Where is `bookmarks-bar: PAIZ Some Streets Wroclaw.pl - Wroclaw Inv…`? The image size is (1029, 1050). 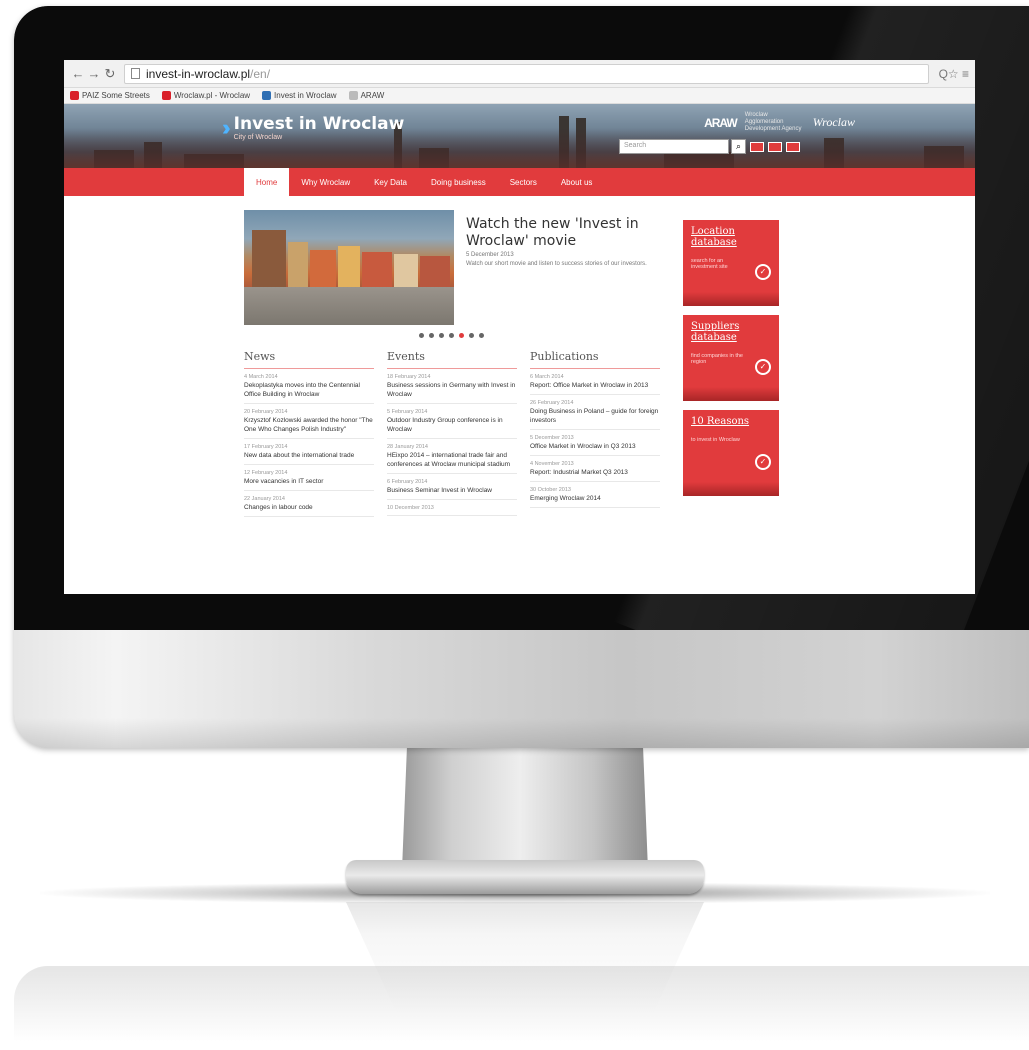
bookmarks-bar: PAIZ Some Streets Wroclaw.pl - Wroclaw Inv… is located at coordinates (519, 96).